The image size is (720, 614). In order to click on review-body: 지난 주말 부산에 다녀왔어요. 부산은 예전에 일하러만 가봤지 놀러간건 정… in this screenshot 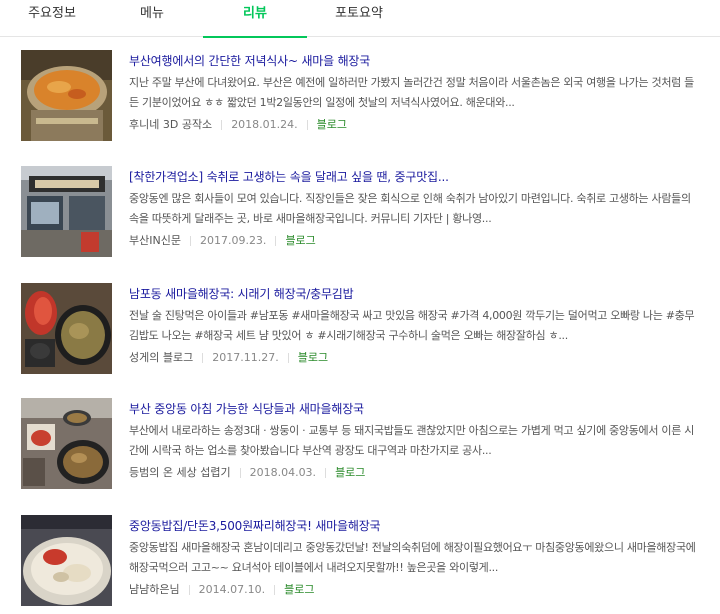, I will do `click(411, 92)`.